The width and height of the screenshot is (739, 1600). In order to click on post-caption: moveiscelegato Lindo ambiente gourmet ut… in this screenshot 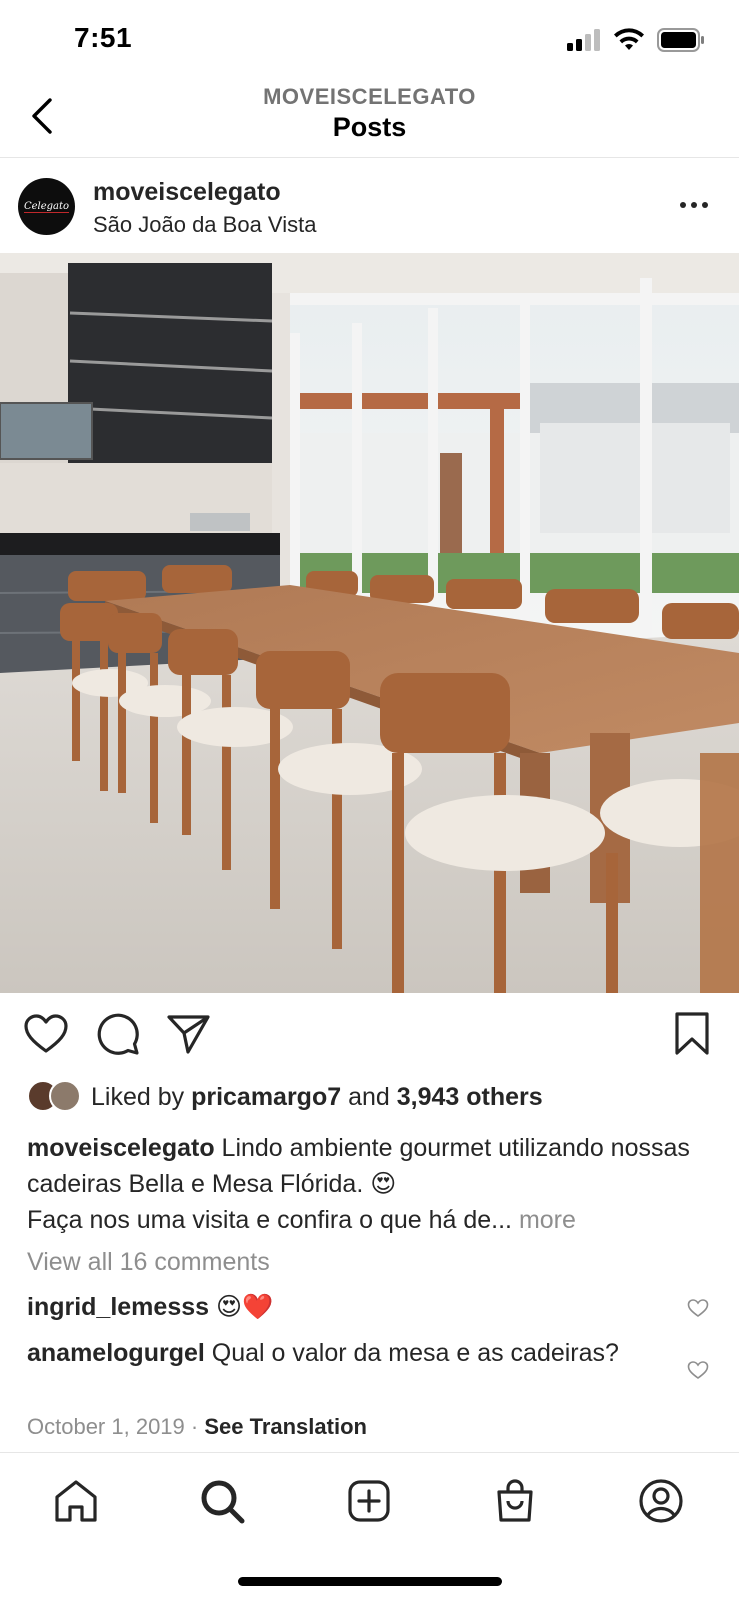, I will do `click(372, 1184)`.